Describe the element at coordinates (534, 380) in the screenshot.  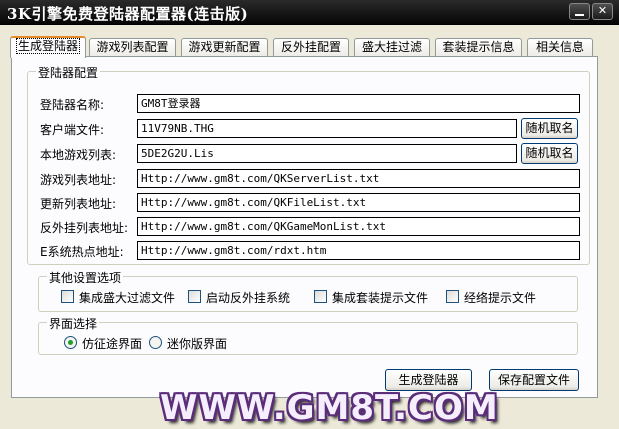
I see `save-config-button: 保存配置文件` at that location.